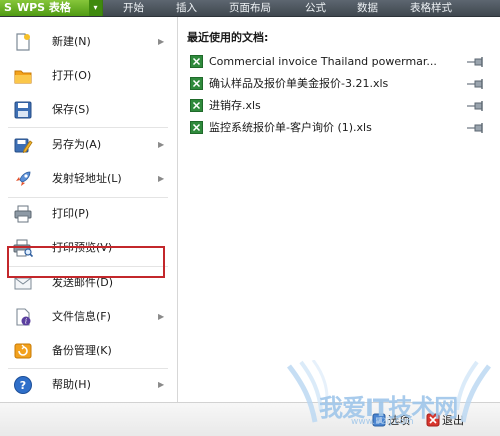 This screenshot has height=436, width=500. What do you see at coordinates (23, 214) in the screenshot?
I see `printer-icon` at bounding box center [23, 214].